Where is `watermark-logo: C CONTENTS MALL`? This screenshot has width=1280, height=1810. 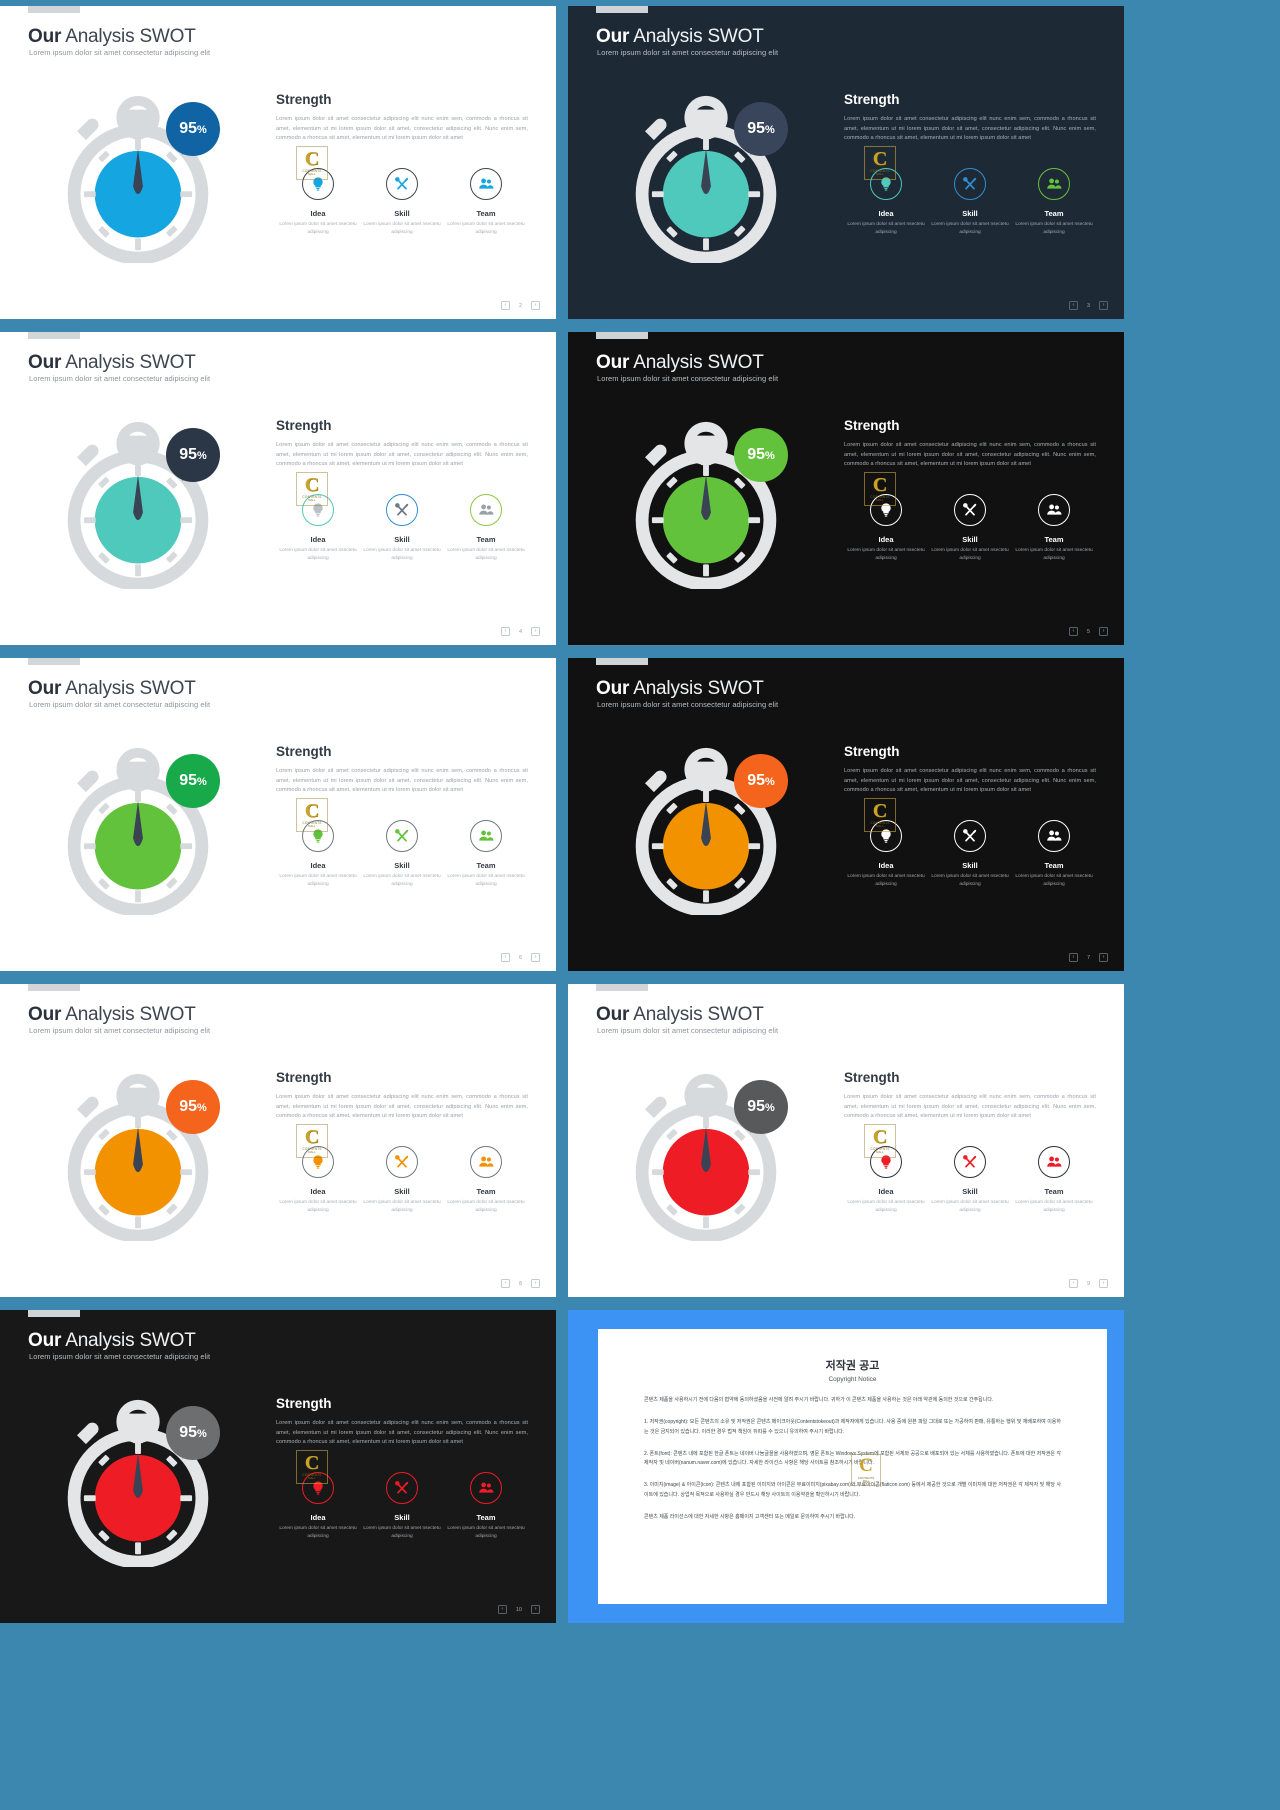 watermark-logo: C CONTENTS MALL is located at coordinates (866, 1470).